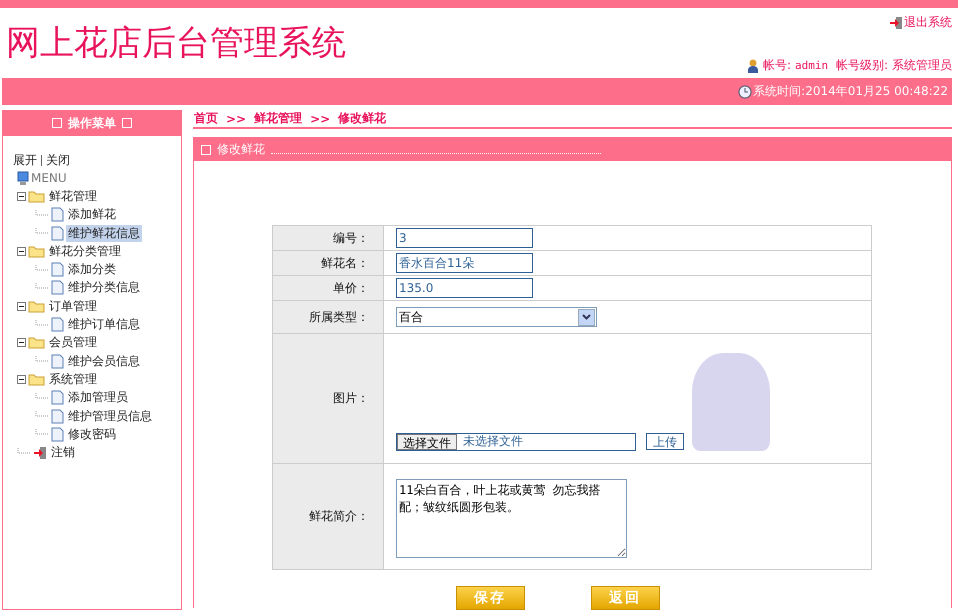 This screenshot has width=958, height=610. I want to click on menu-item: 注销, so click(63, 453).